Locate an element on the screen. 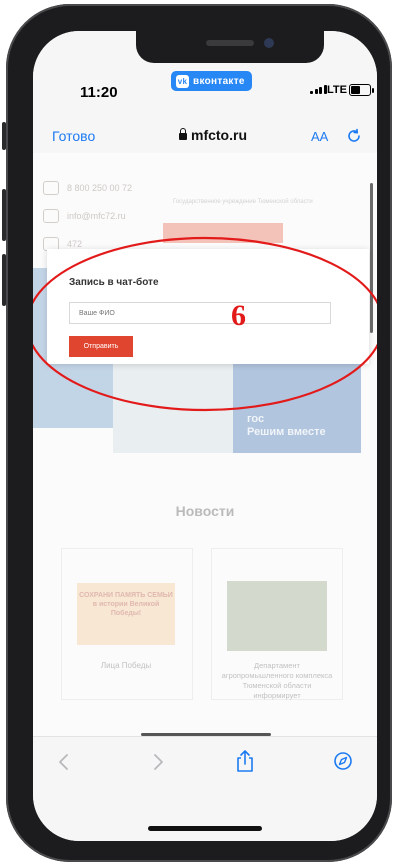  forward-icon is located at coordinates (158, 762).